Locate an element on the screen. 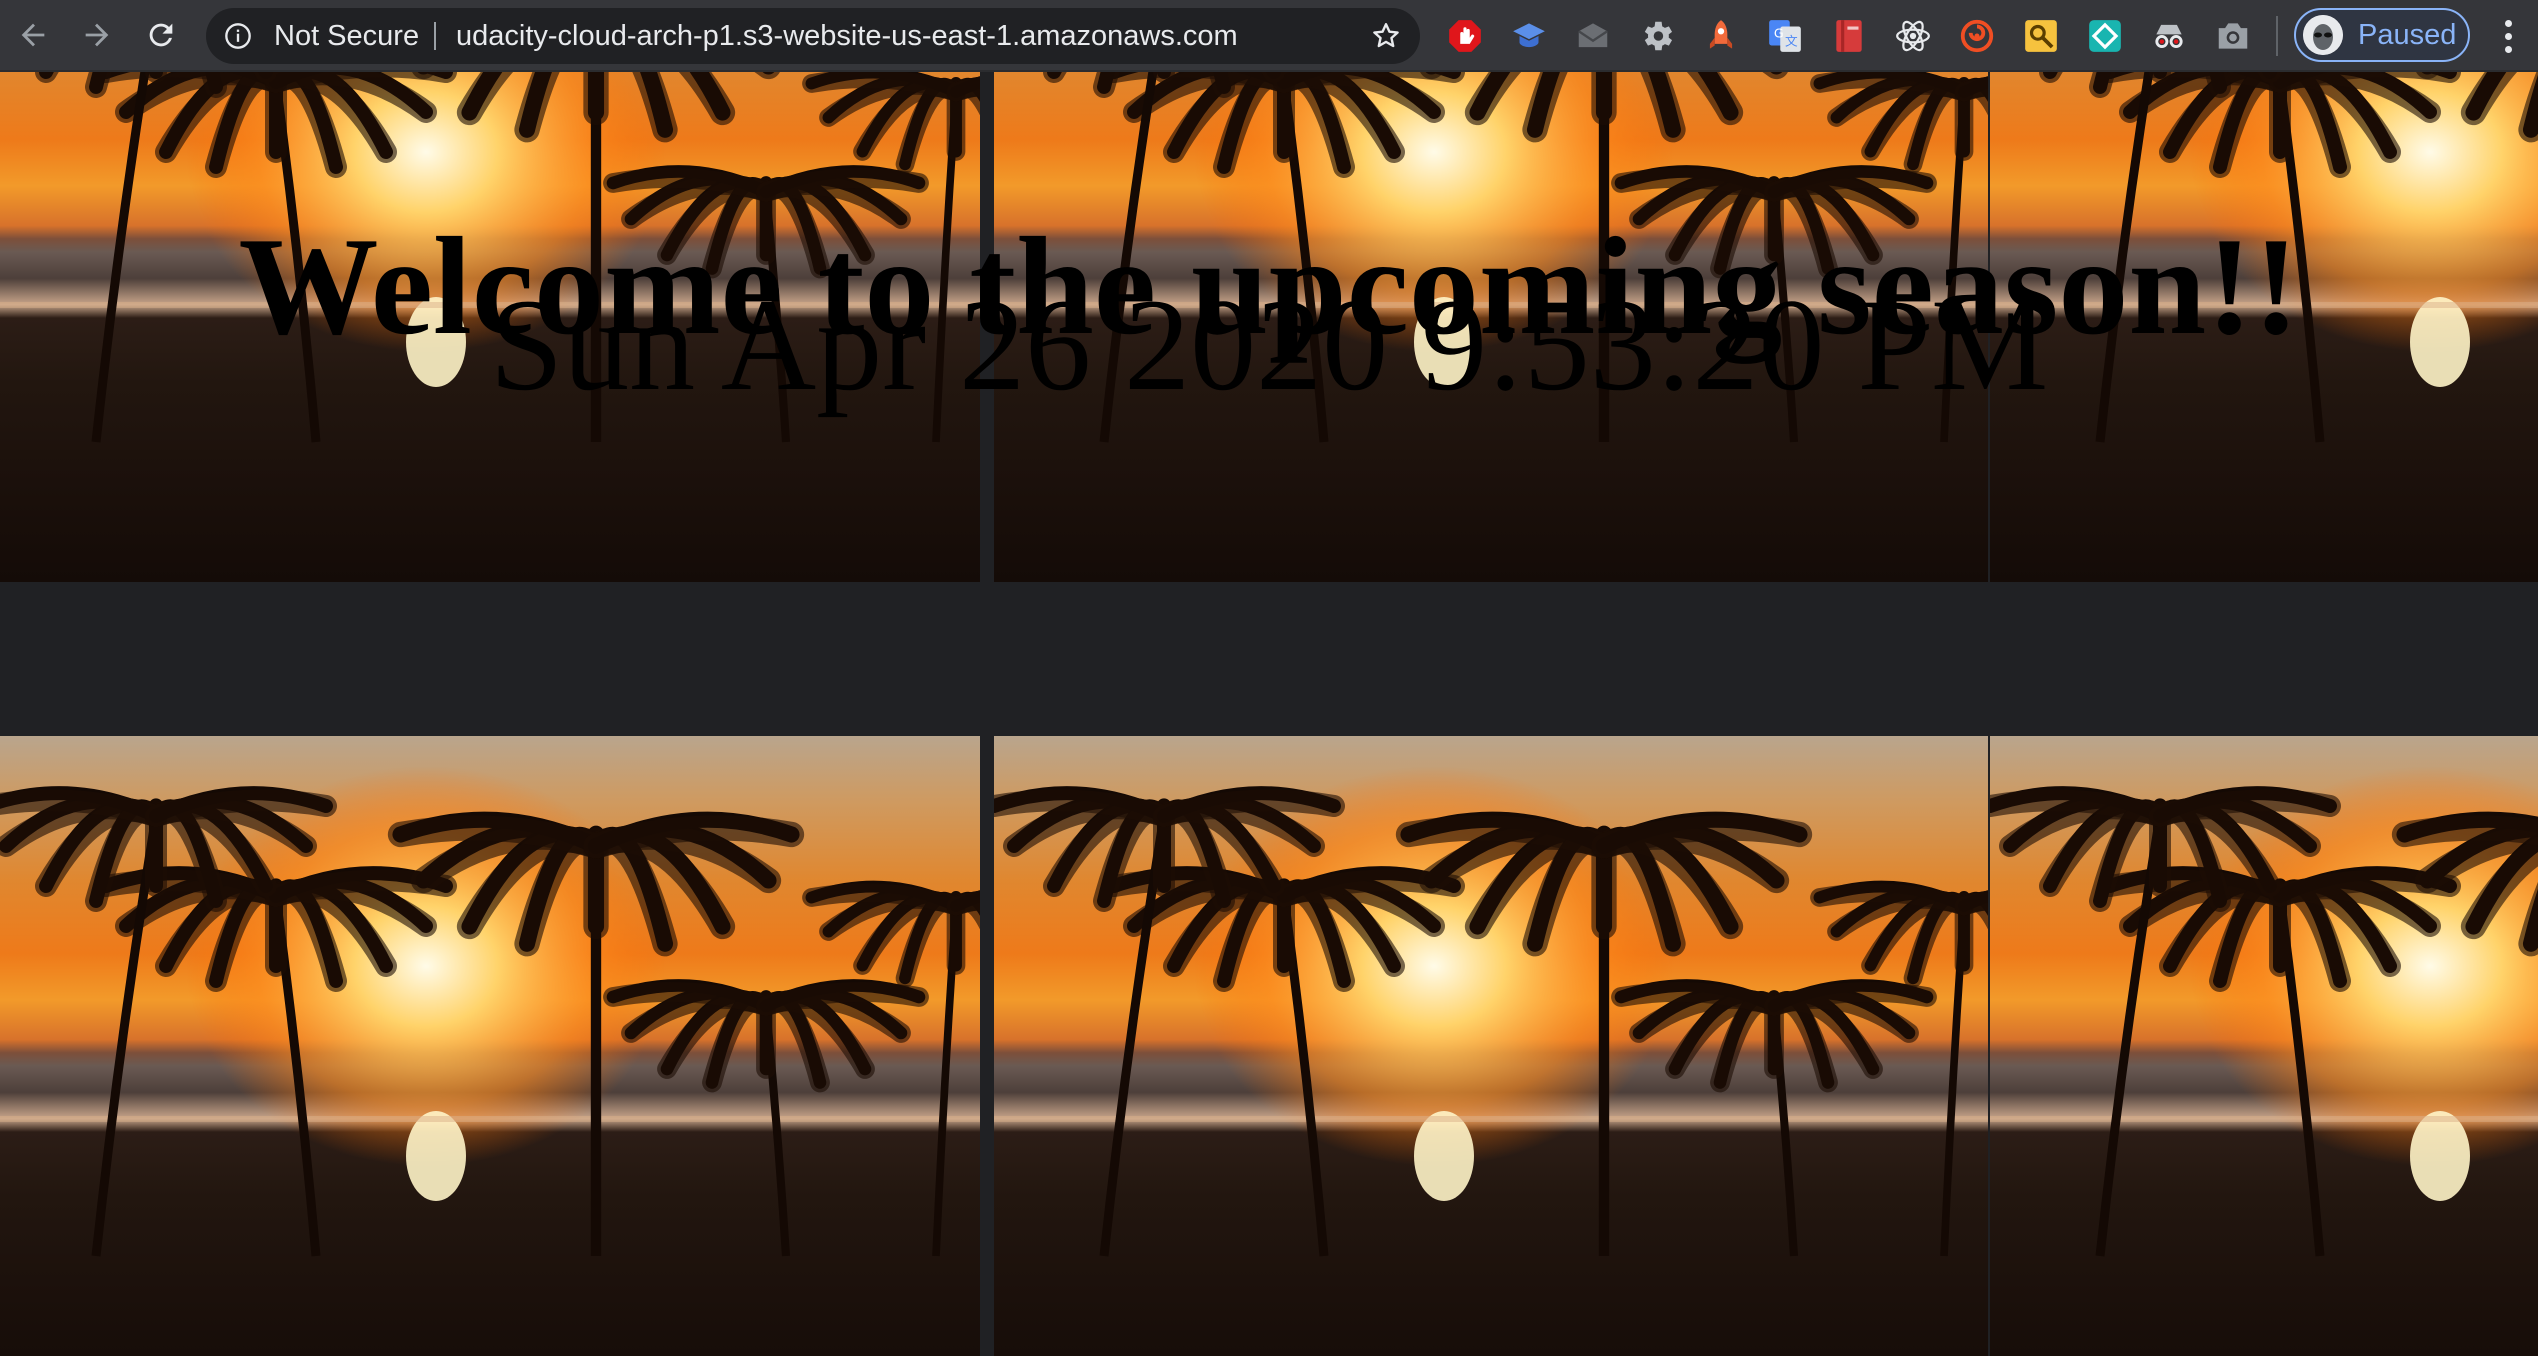 This screenshot has height=1356, width=2538. info-icon is located at coordinates (238, 36).